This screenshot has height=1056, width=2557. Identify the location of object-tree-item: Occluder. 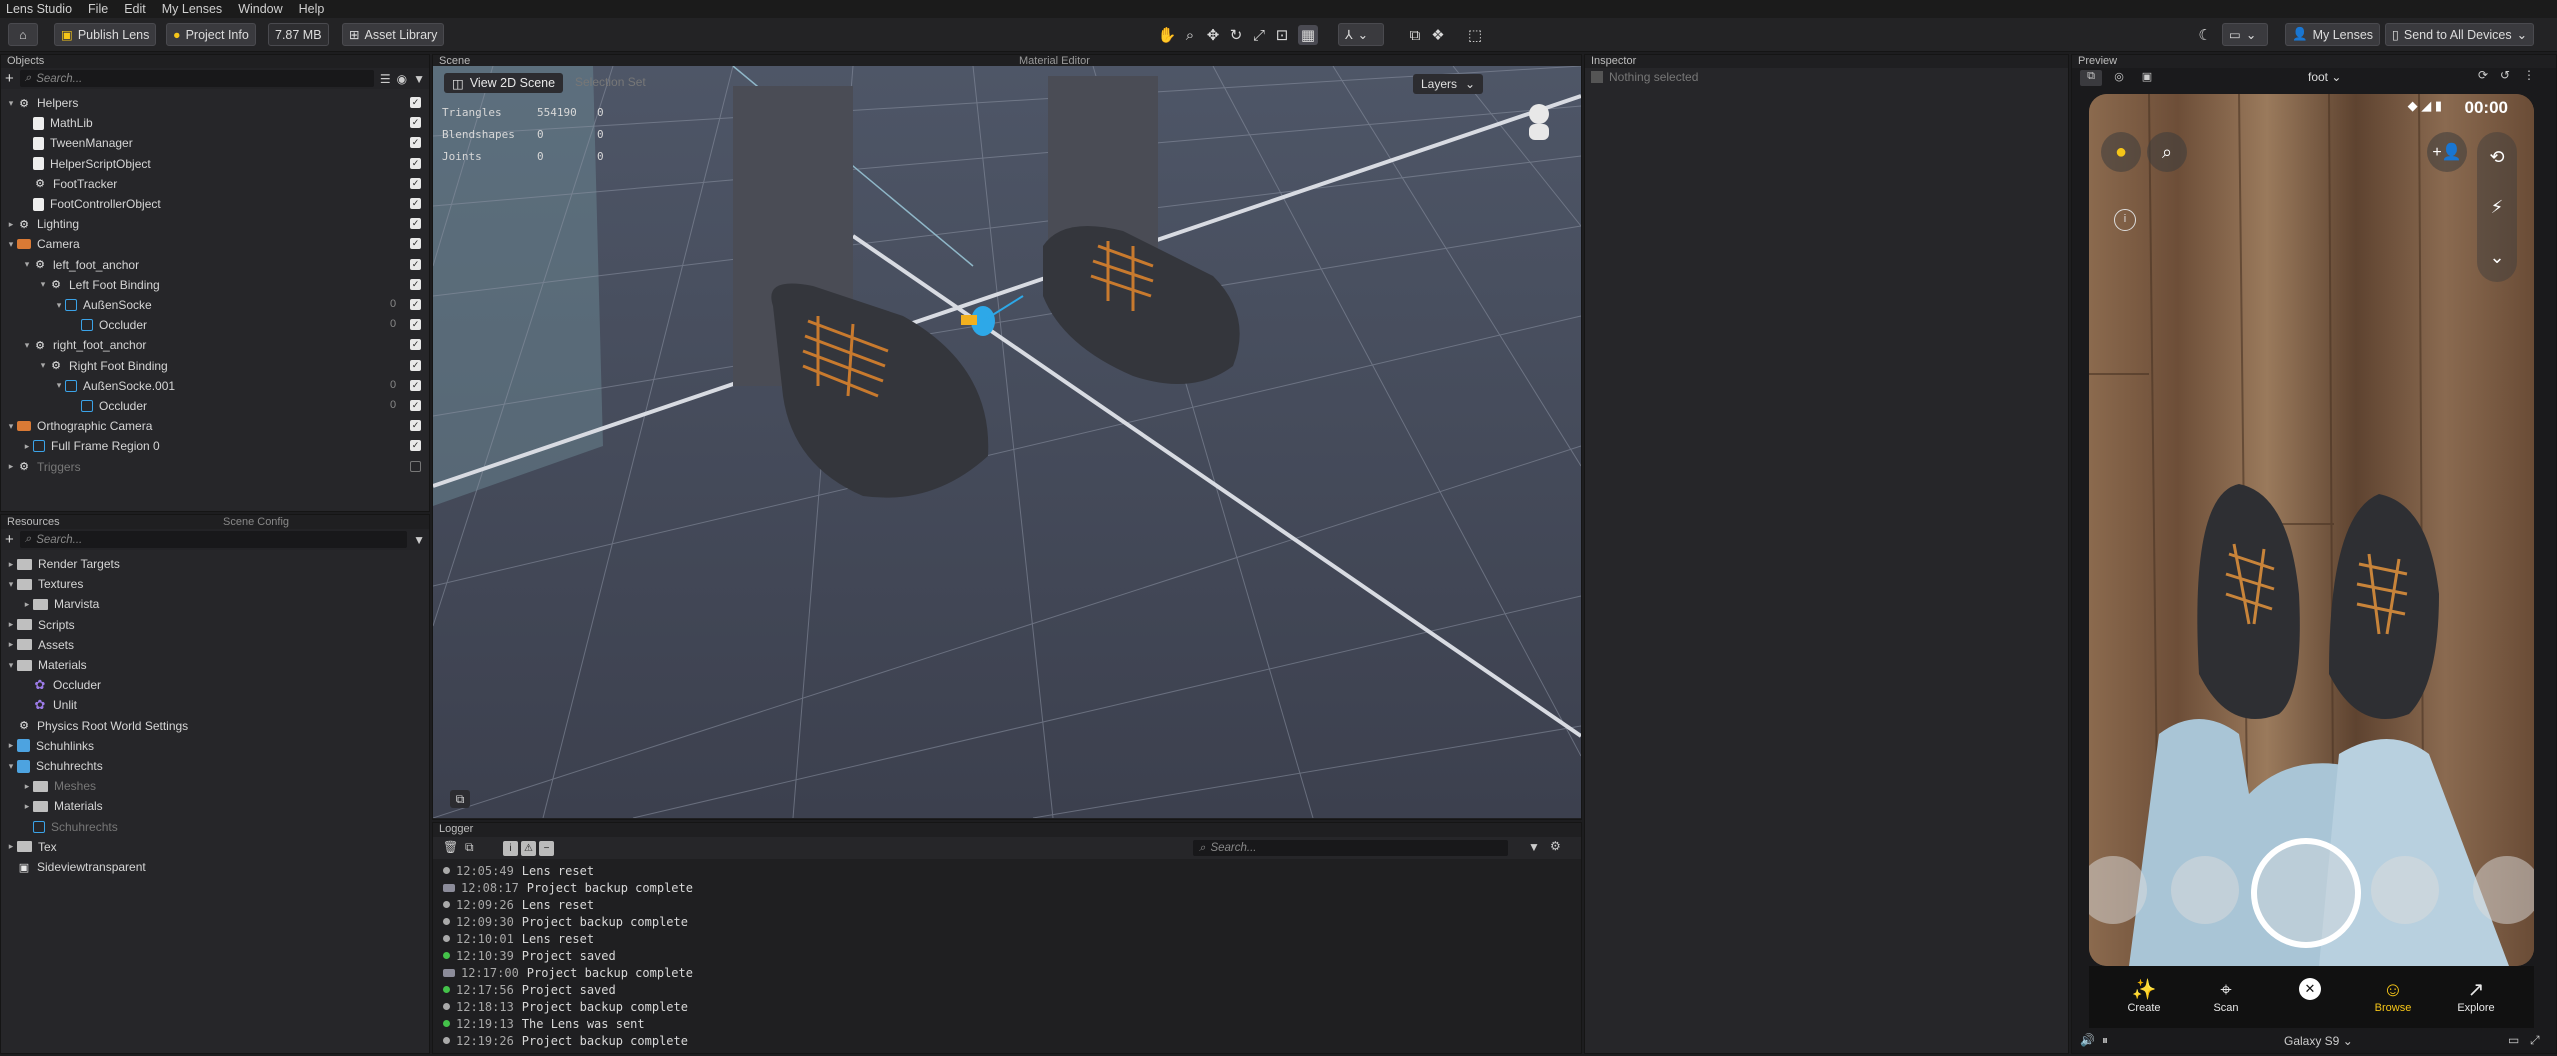
(108, 406).